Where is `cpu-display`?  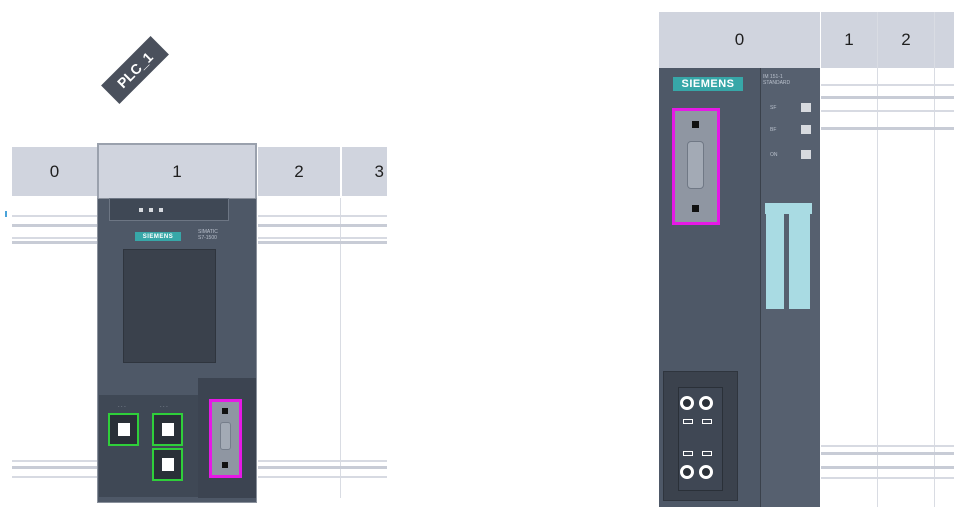 cpu-display is located at coordinates (169, 306).